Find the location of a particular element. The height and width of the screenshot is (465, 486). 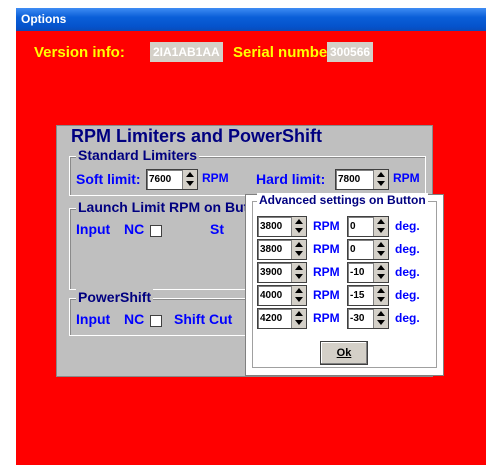

degree-value: -30 is located at coordinates (360, 318).